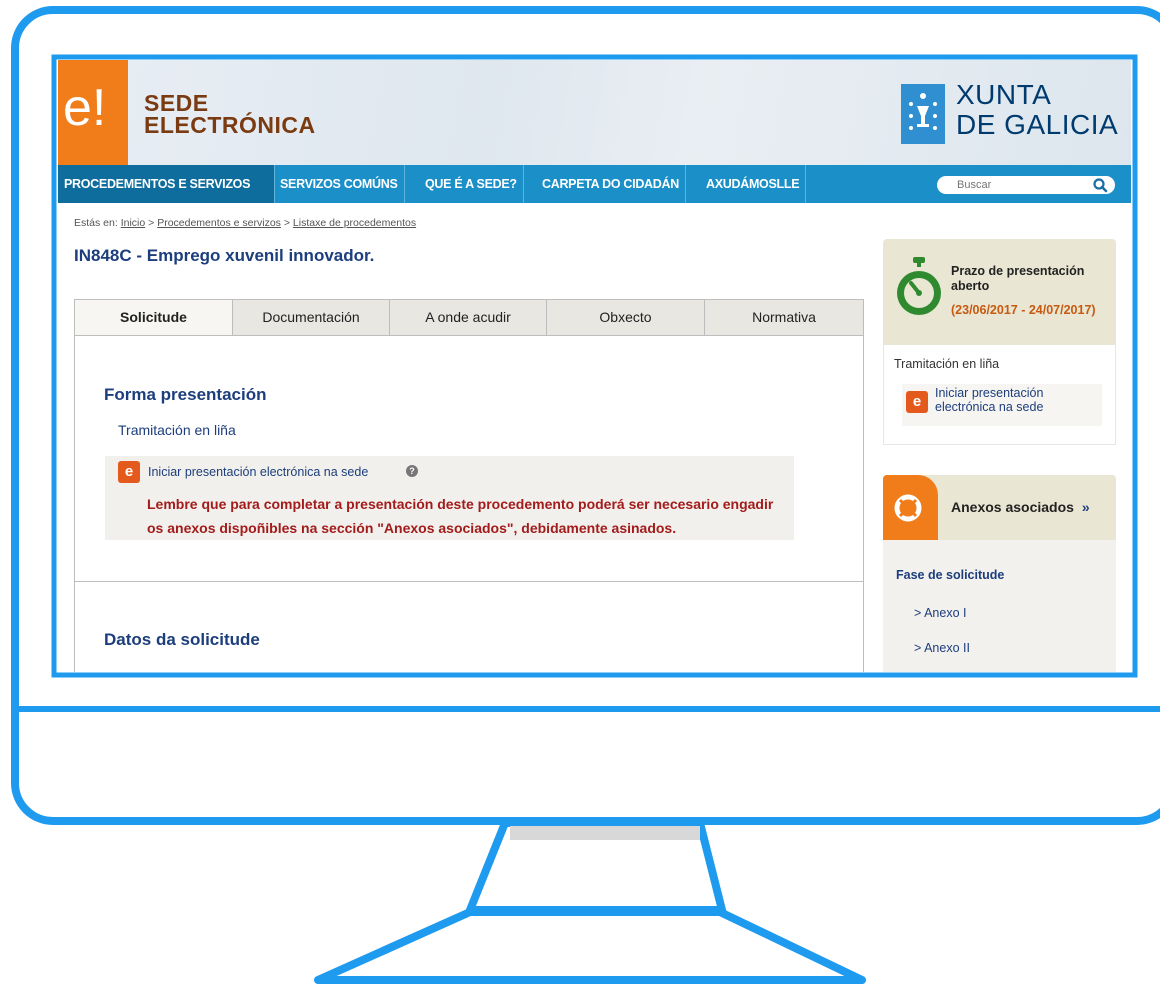 The image size is (1160, 997). I want to click on nav-item-que-e-a-sede: QUE É A SEDE?, so click(471, 184).